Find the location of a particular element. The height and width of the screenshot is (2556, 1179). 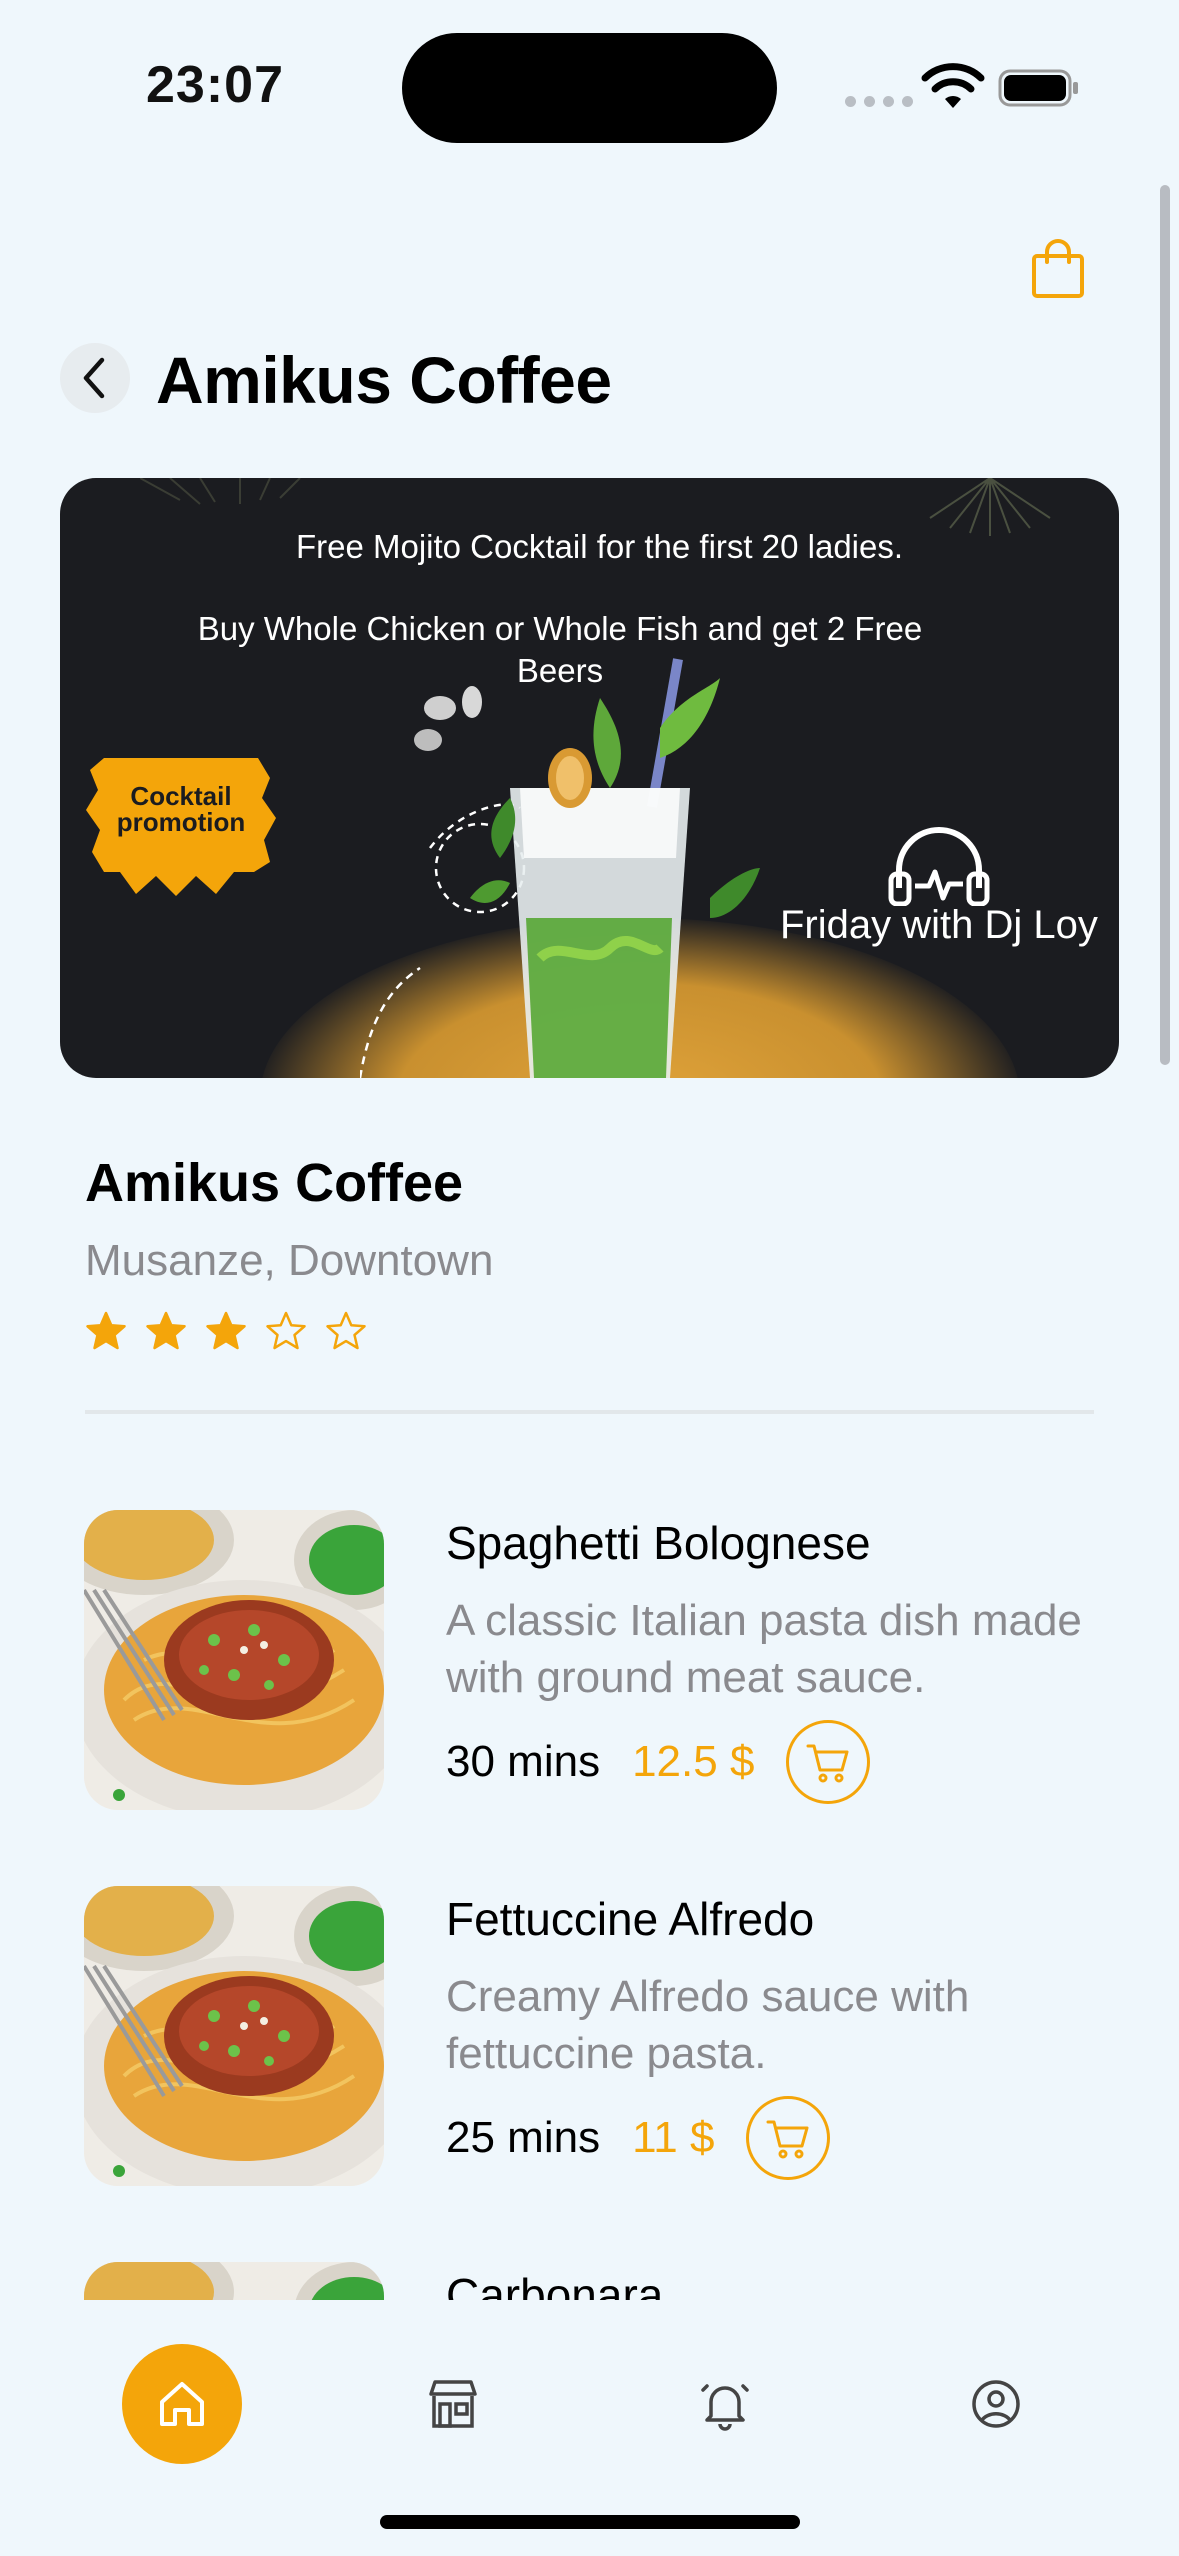

promo-badge-line-1: Cocktail is located at coordinates (181, 796).